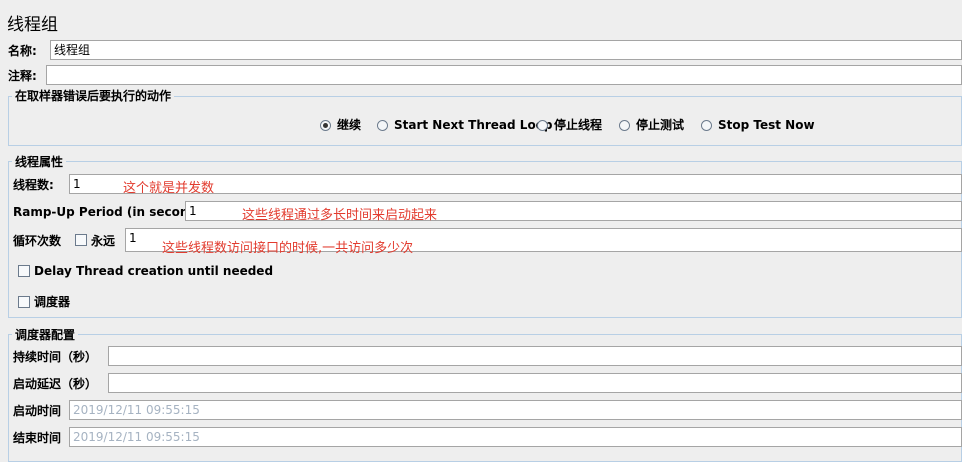  I want to click on scheduler-config-title: 调度器配置, so click(45, 335).